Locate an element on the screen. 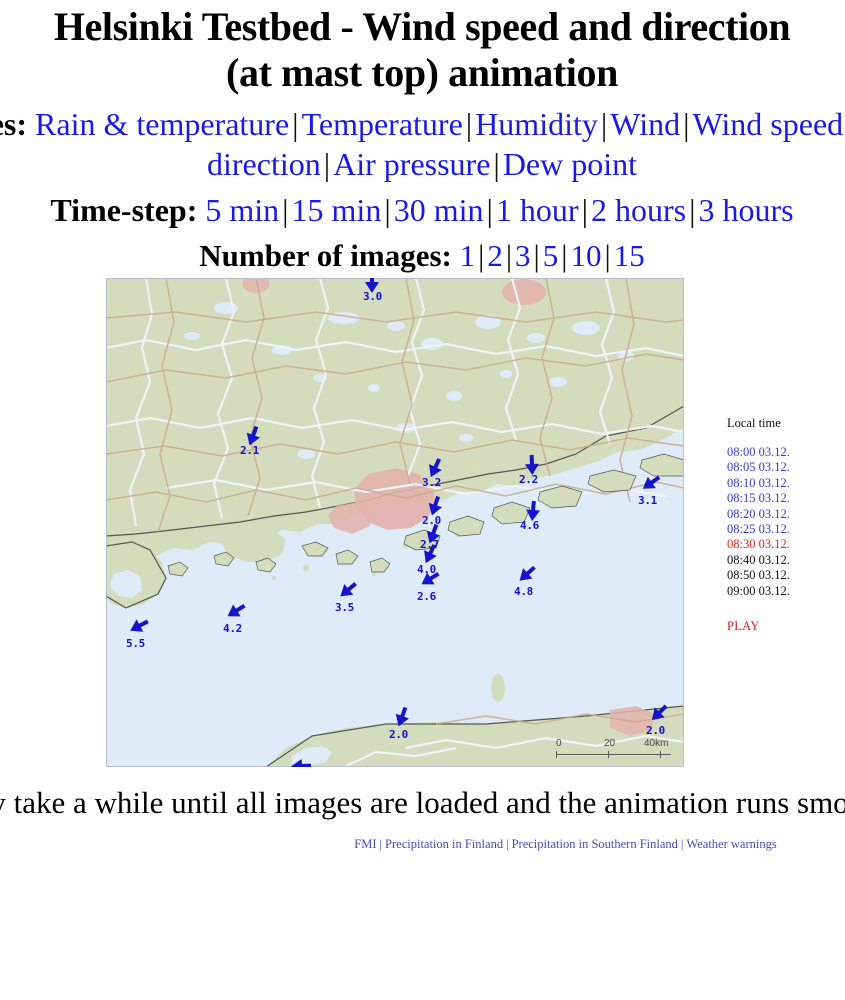  scalebar-tick-0: 0 is located at coordinates (559, 743).